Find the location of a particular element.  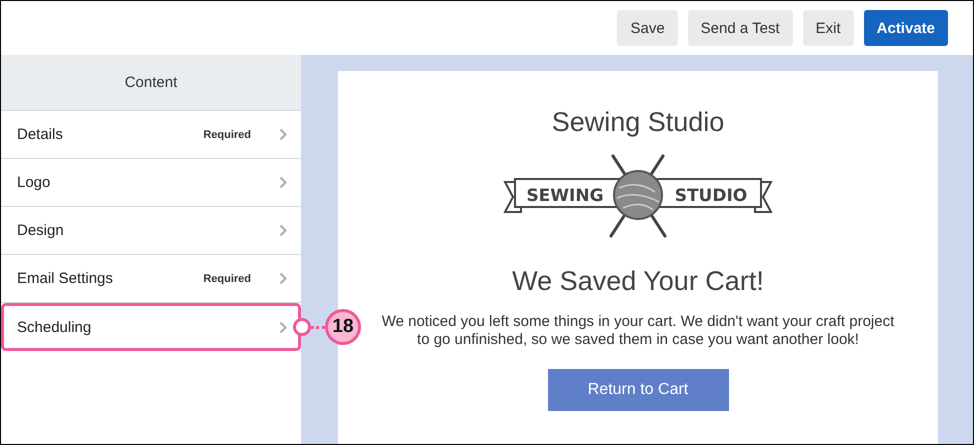

logo-text: STUDIO is located at coordinates (711, 196).